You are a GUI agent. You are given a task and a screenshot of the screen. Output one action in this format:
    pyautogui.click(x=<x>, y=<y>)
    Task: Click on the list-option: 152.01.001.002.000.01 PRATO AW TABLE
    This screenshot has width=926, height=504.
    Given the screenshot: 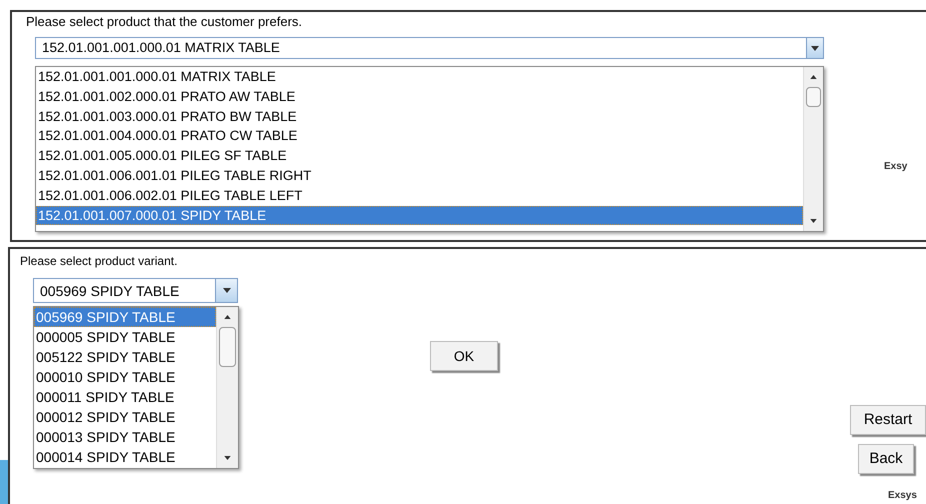 What is the action you would take?
    pyautogui.click(x=419, y=96)
    